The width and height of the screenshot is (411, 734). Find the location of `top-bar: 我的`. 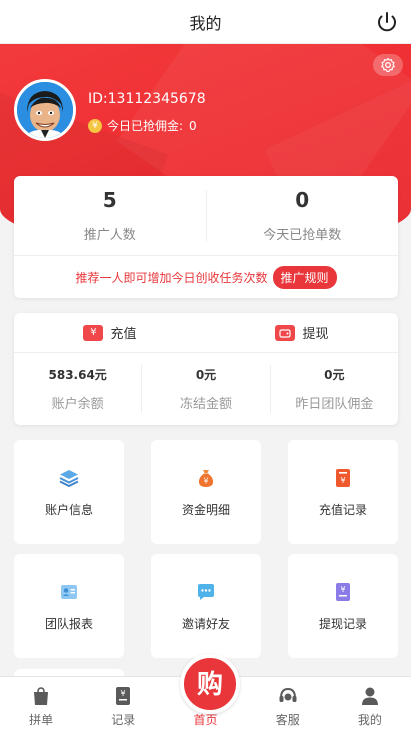

top-bar: 我的 is located at coordinates (205, 22).